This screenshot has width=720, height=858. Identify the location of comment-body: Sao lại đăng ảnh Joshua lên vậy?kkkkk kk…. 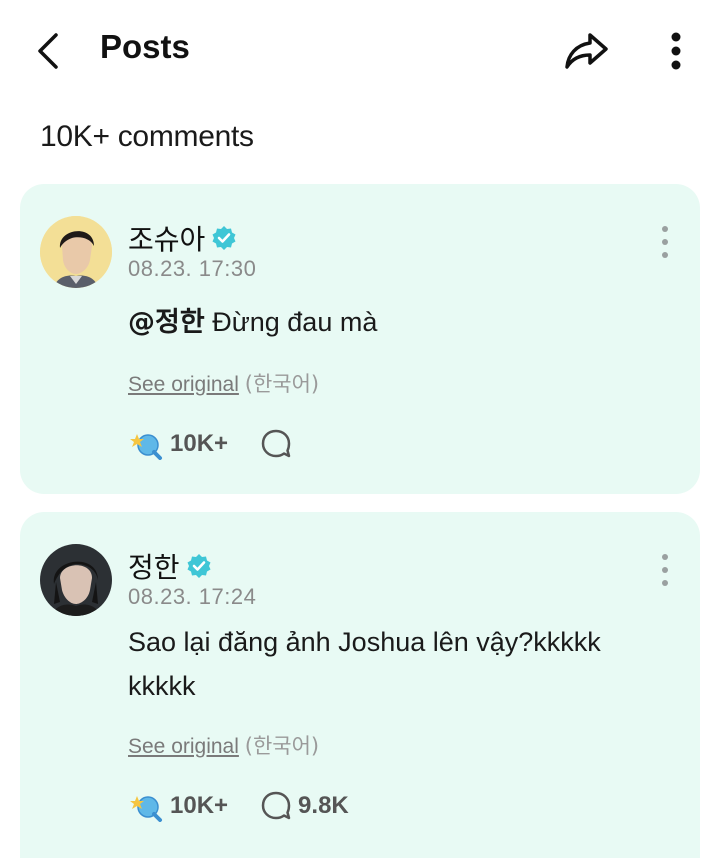
(364, 664).